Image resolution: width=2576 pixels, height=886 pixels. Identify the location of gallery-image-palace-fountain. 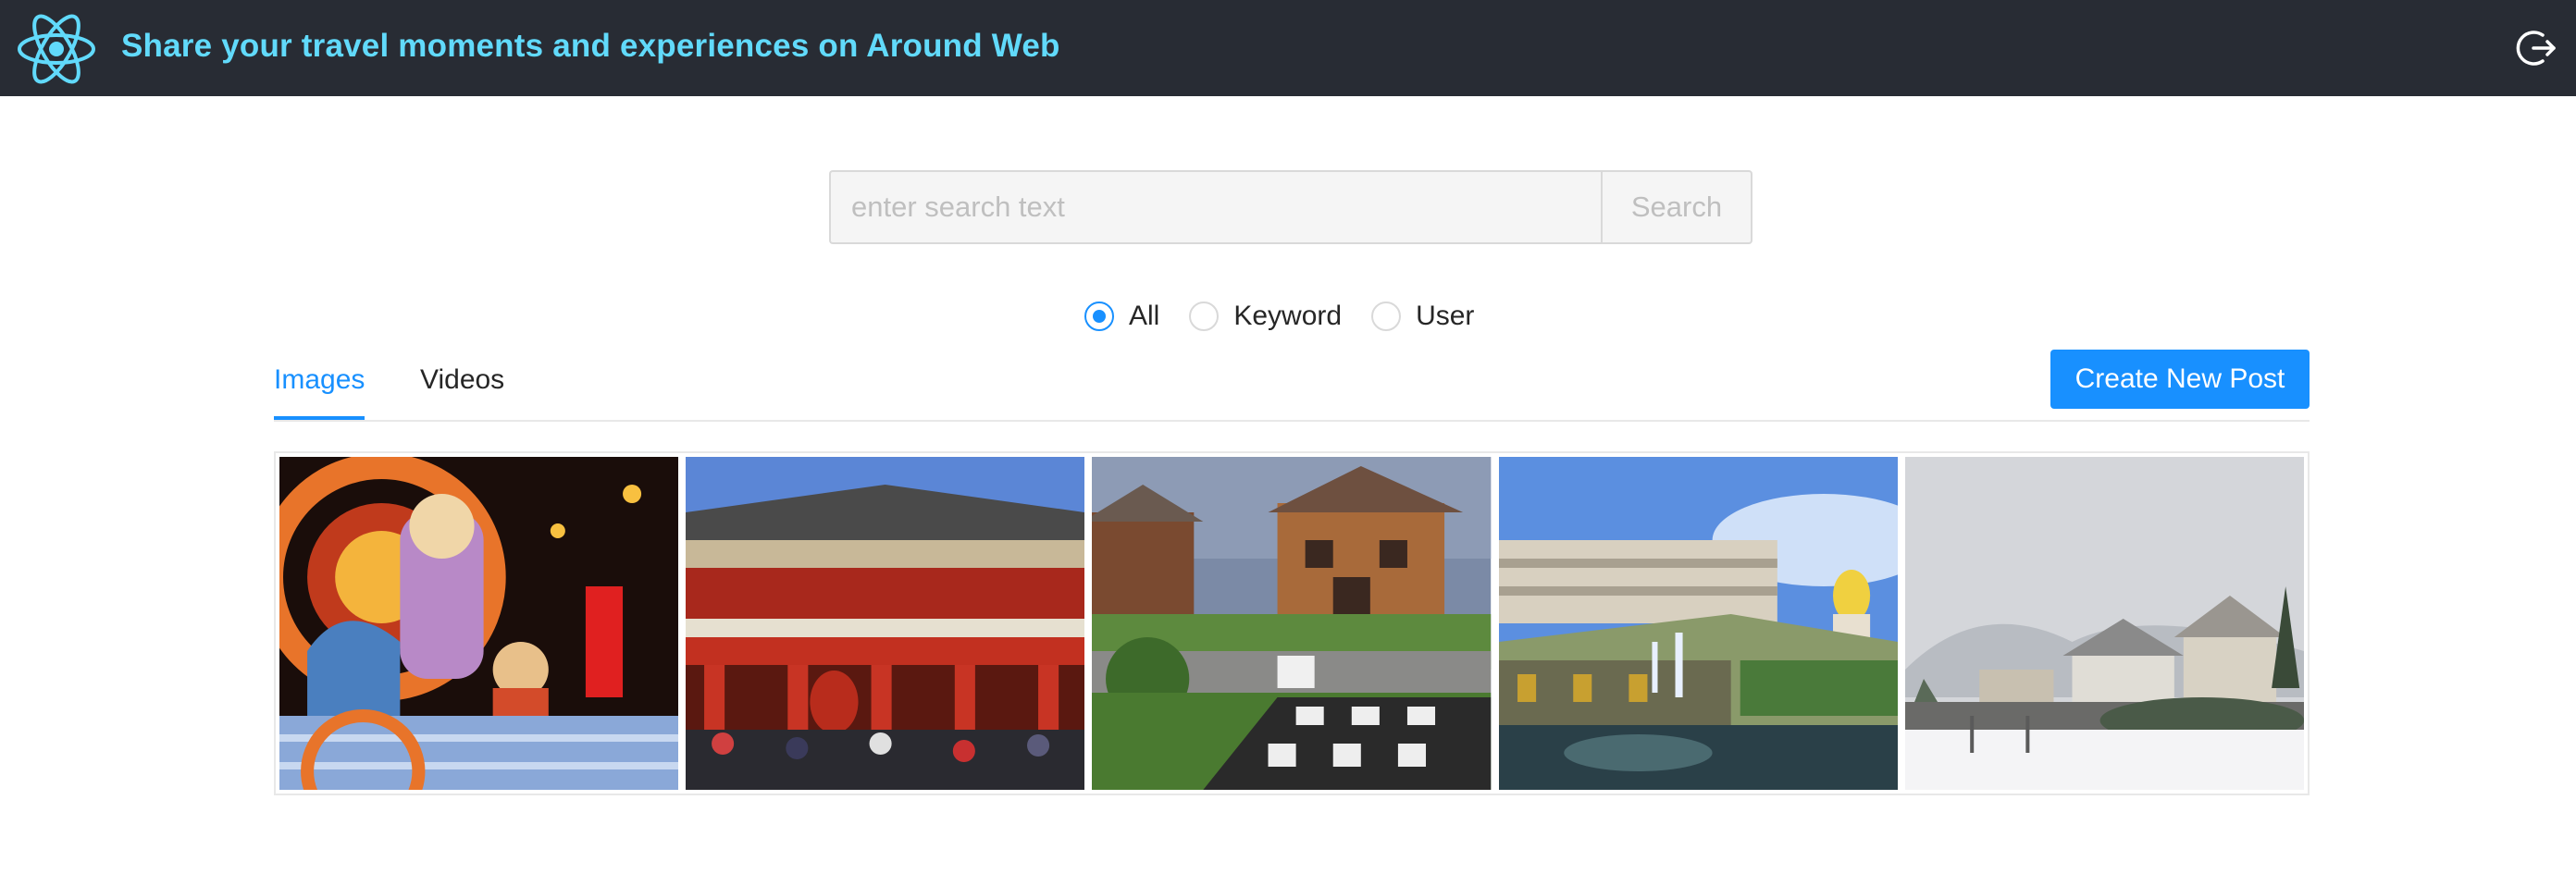
(1698, 623).